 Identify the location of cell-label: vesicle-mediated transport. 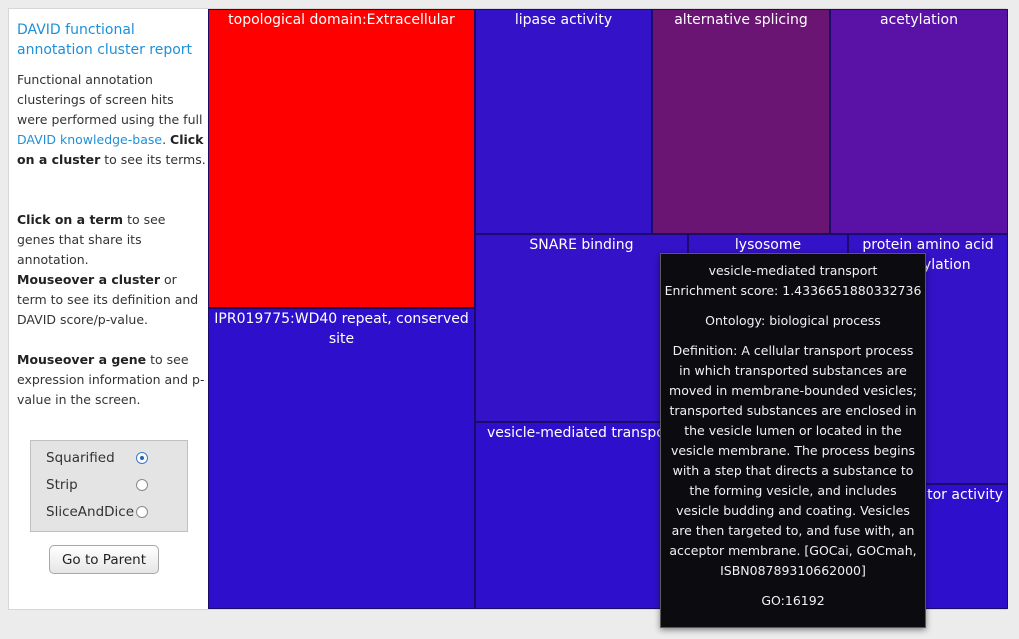
(581, 433).